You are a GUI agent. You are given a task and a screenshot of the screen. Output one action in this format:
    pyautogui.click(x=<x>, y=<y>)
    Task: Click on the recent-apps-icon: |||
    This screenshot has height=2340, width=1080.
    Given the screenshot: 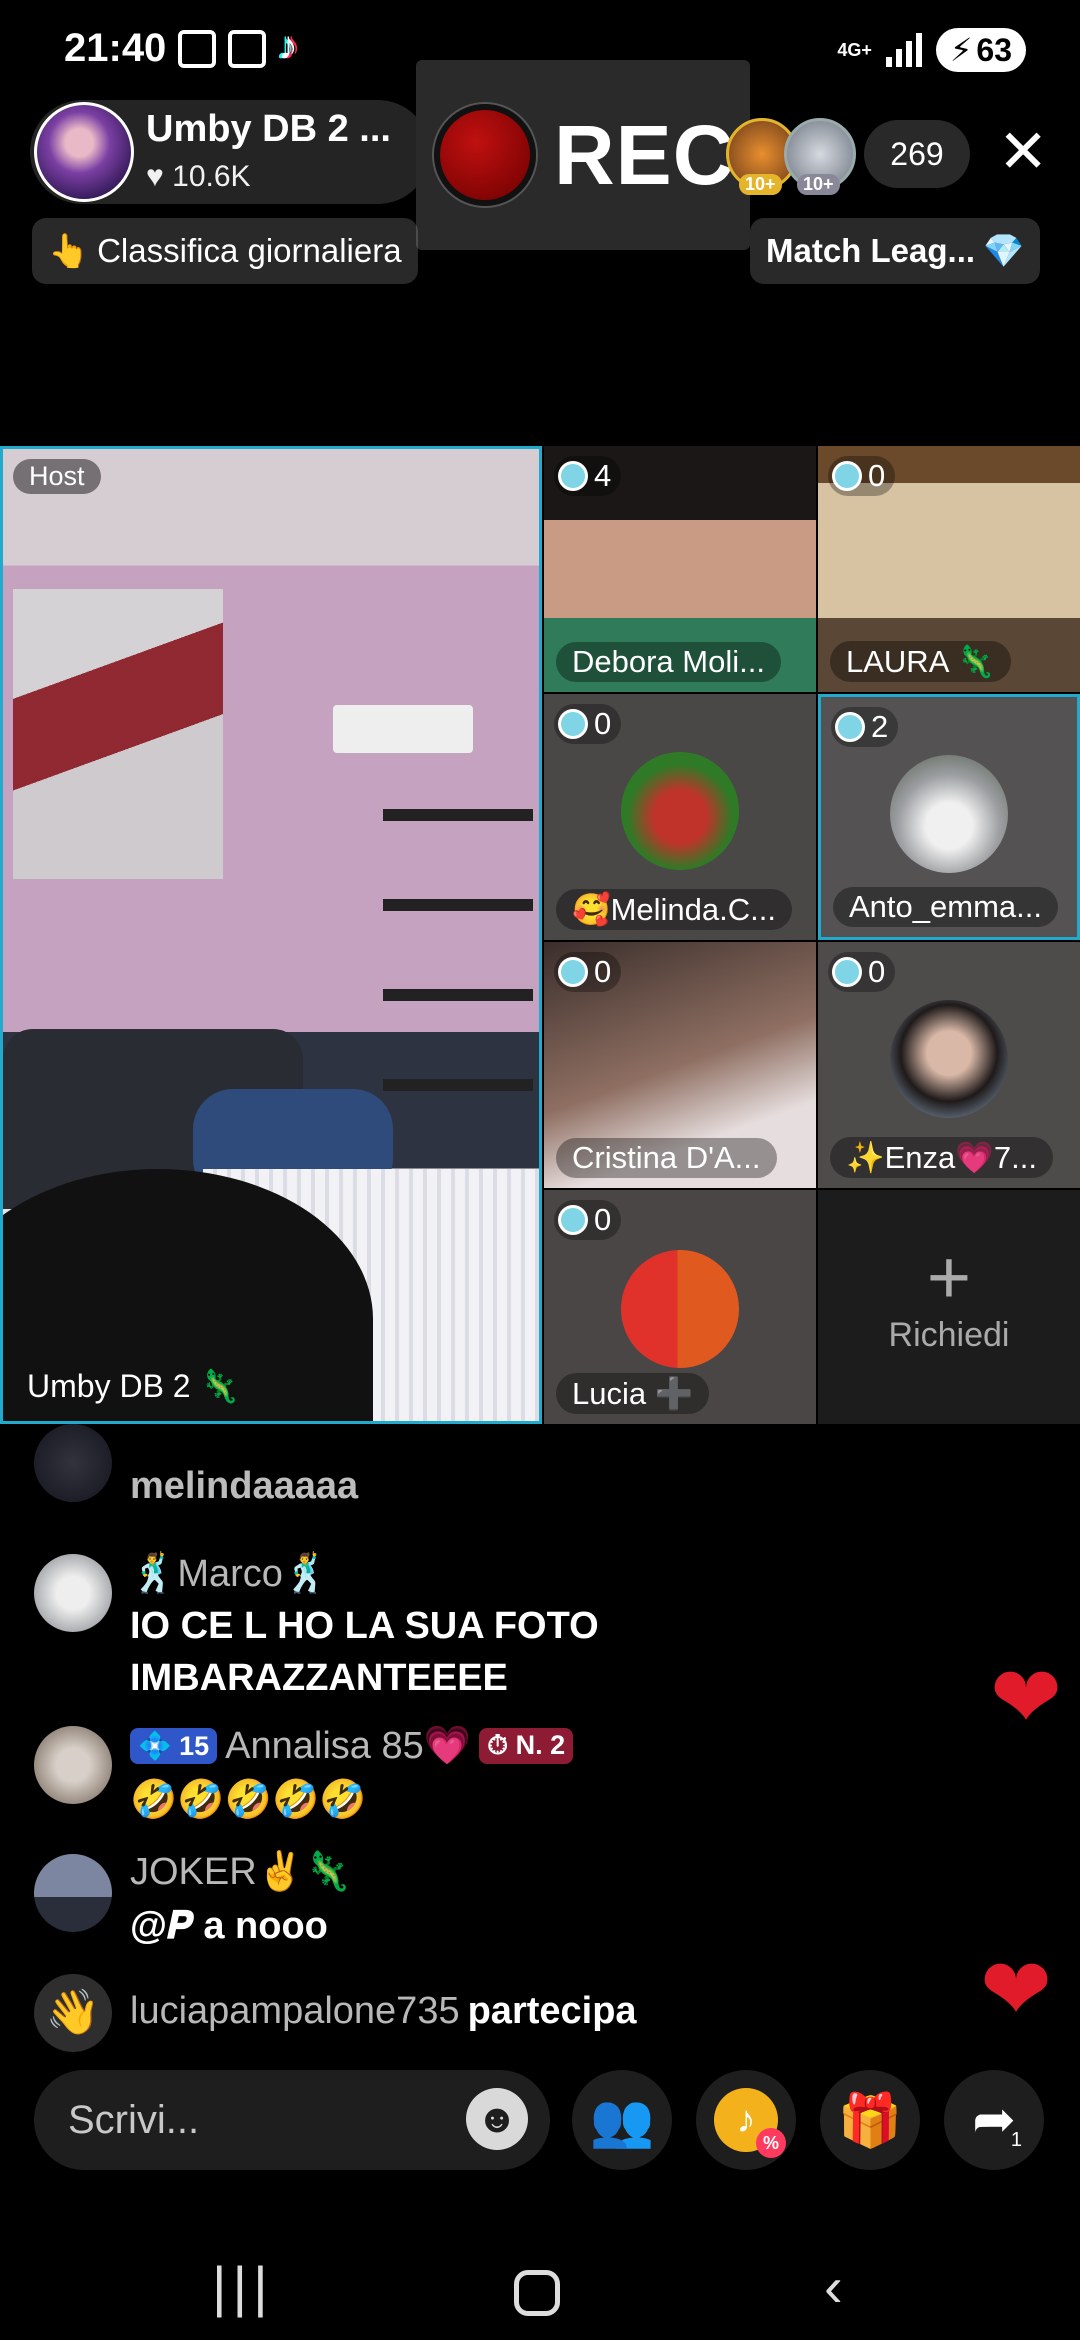 What is the action you would take?
    pyautogui.click(x=243, y=2286)
    